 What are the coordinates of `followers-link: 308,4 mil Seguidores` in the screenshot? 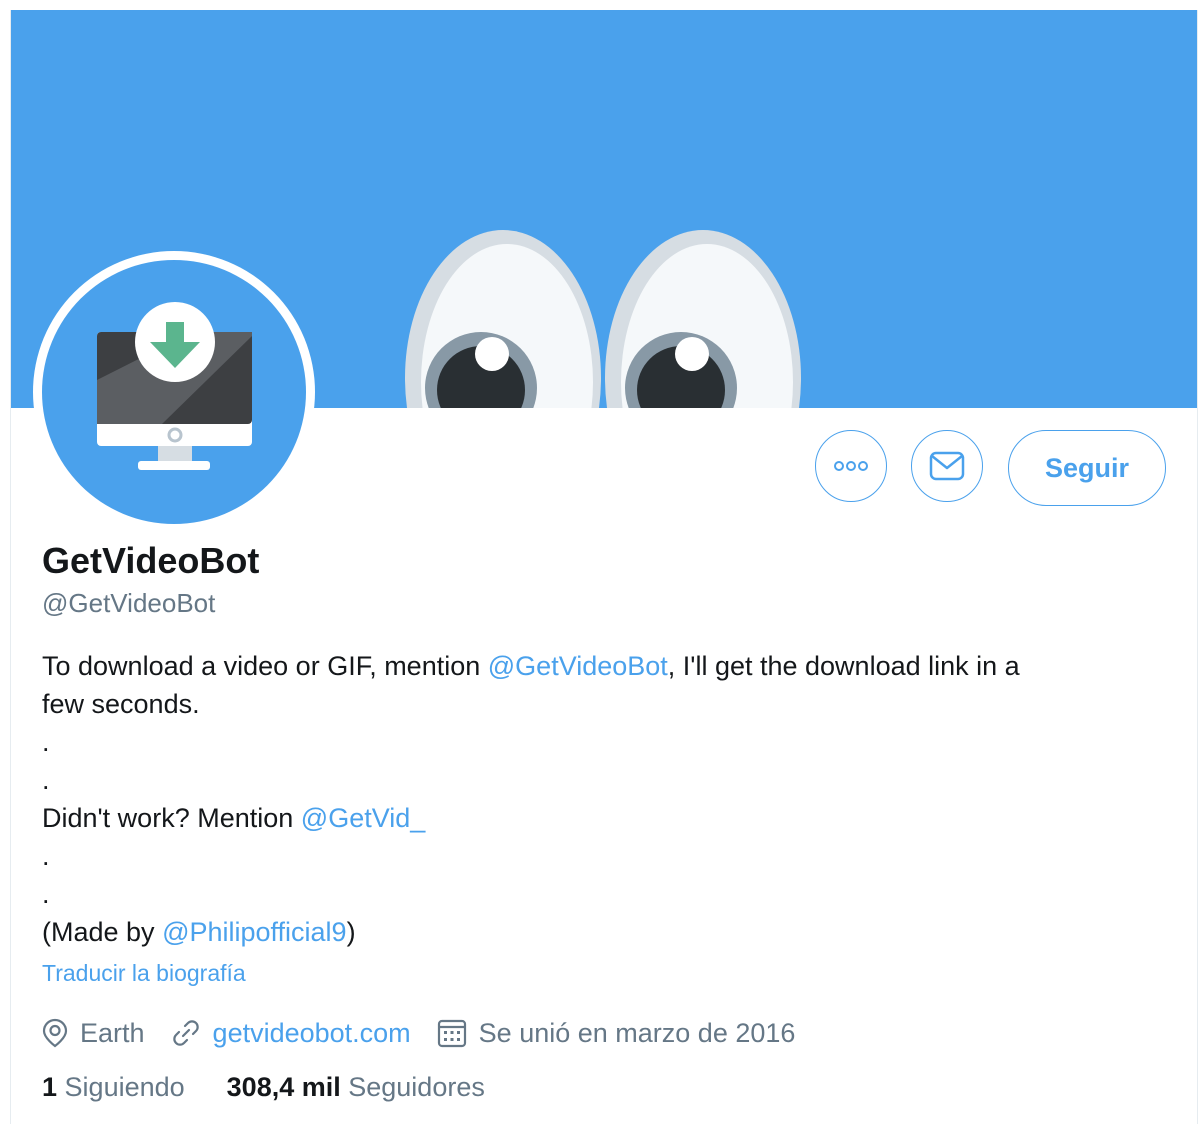 It's located at (356, 1087).